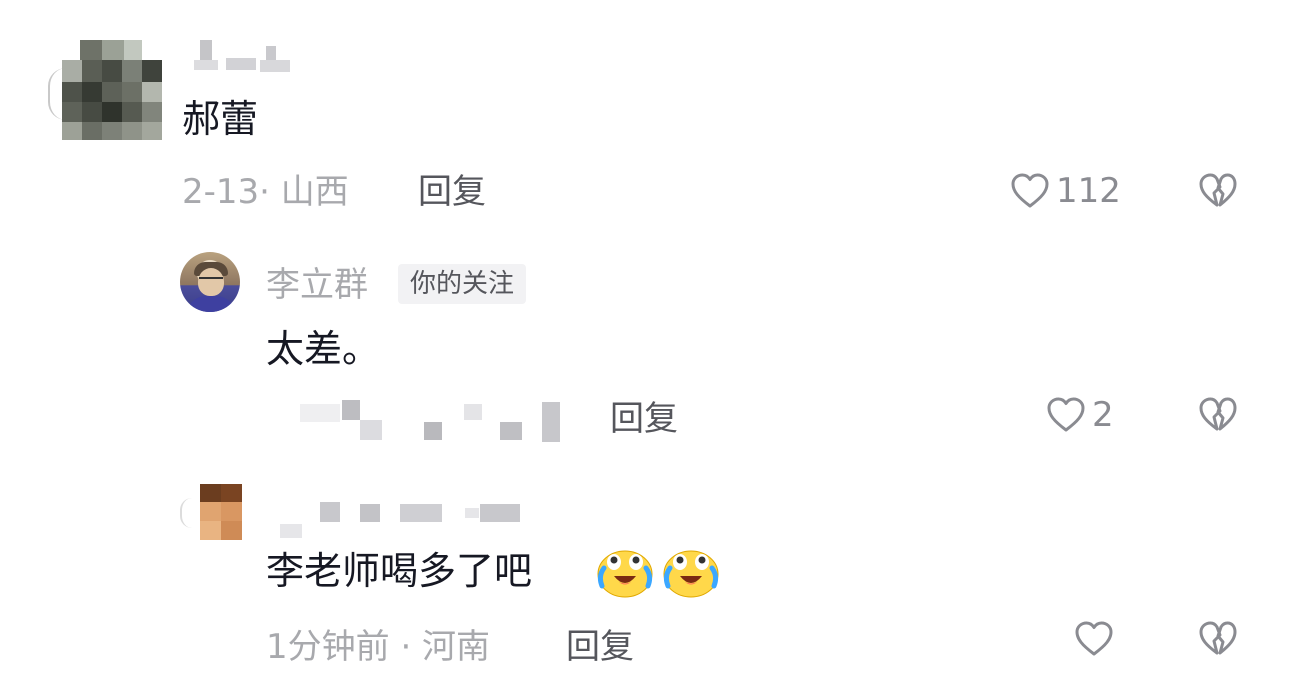 This screenshot has height=700, width=1290. What do you see at coordinates (220, 119) in the screenshot?
I see `comment-text: 郝蕾` at bounding box center [220, 119].